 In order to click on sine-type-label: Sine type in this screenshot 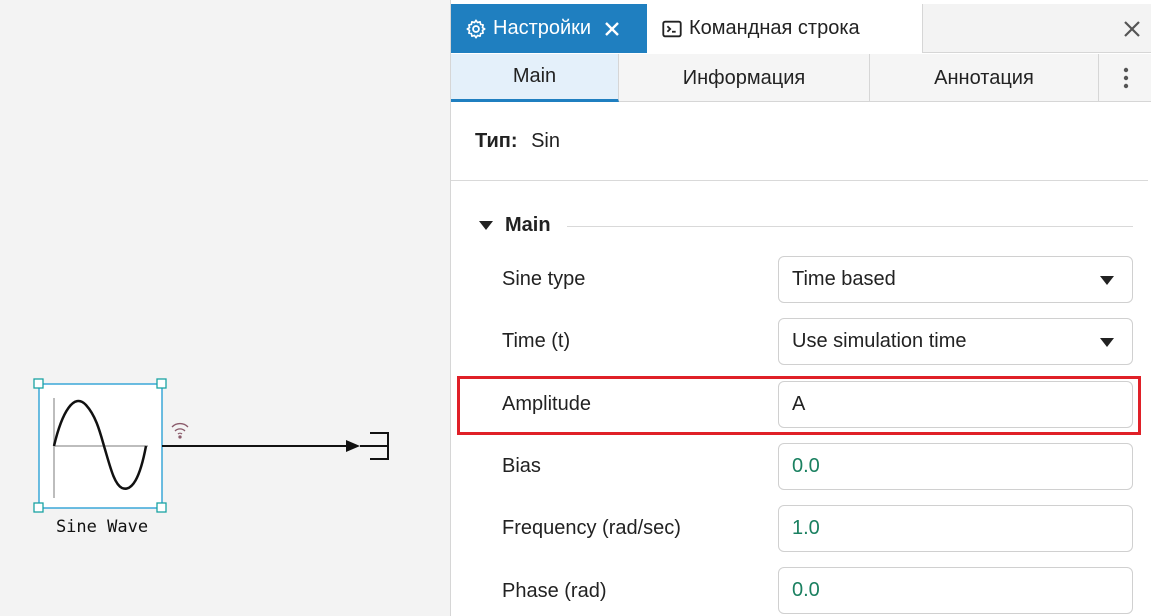, I will do `click(544, 279)`.